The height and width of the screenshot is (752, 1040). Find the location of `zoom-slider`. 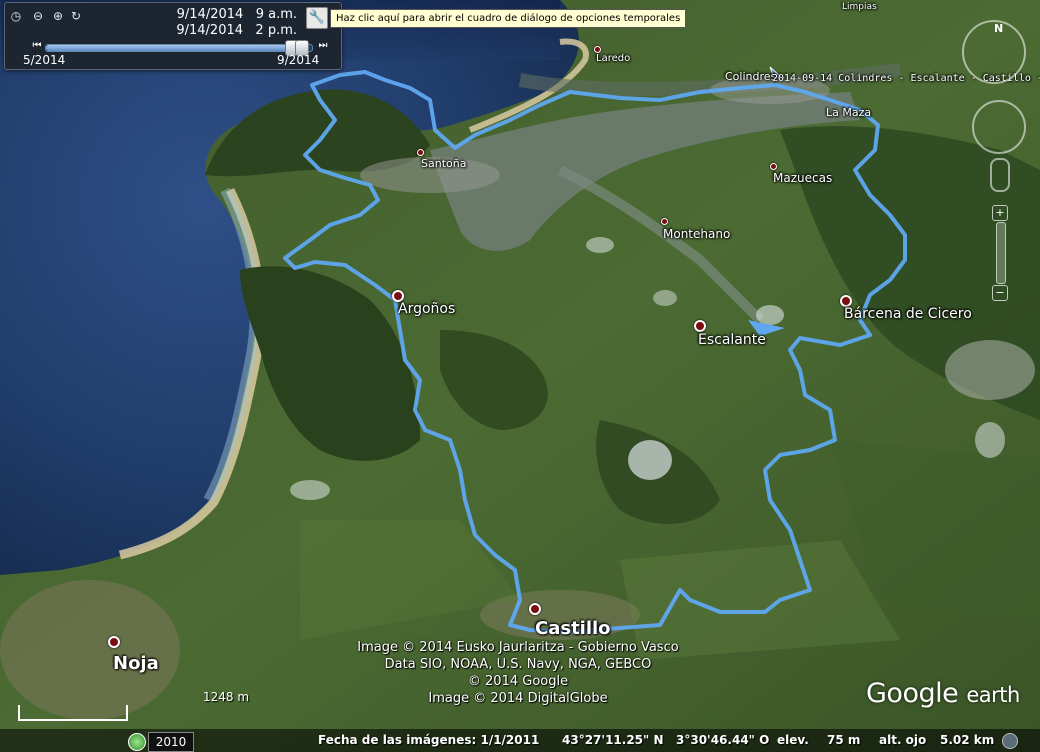

zoom-slider is located at coordinates (1001, 253).